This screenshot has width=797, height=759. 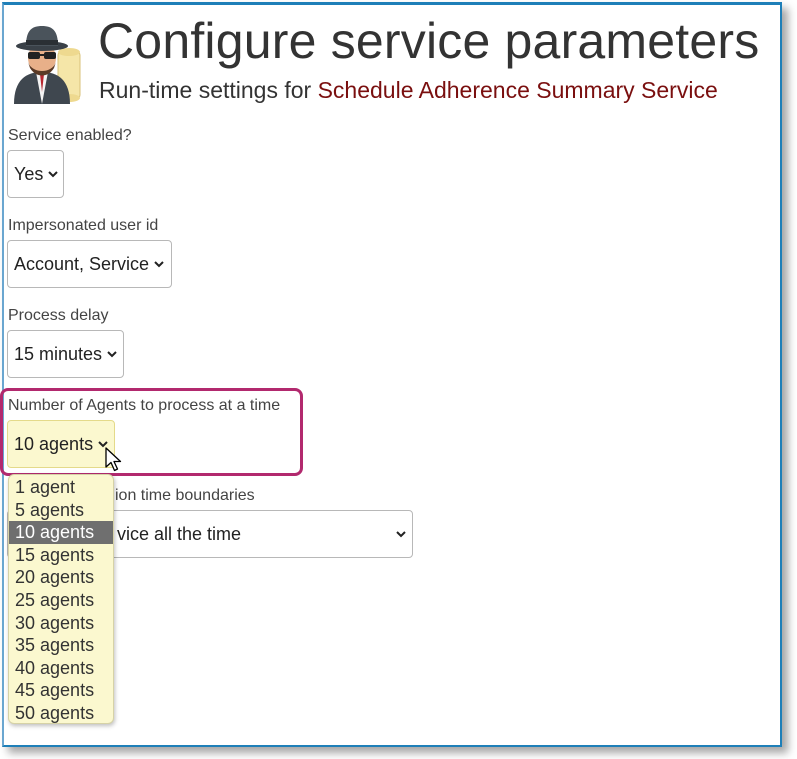 What do you see at coordinates (179, 533) in the screenshot?
I see `time-boundaries-value: vice all the time` at bounding box center [179, 533].